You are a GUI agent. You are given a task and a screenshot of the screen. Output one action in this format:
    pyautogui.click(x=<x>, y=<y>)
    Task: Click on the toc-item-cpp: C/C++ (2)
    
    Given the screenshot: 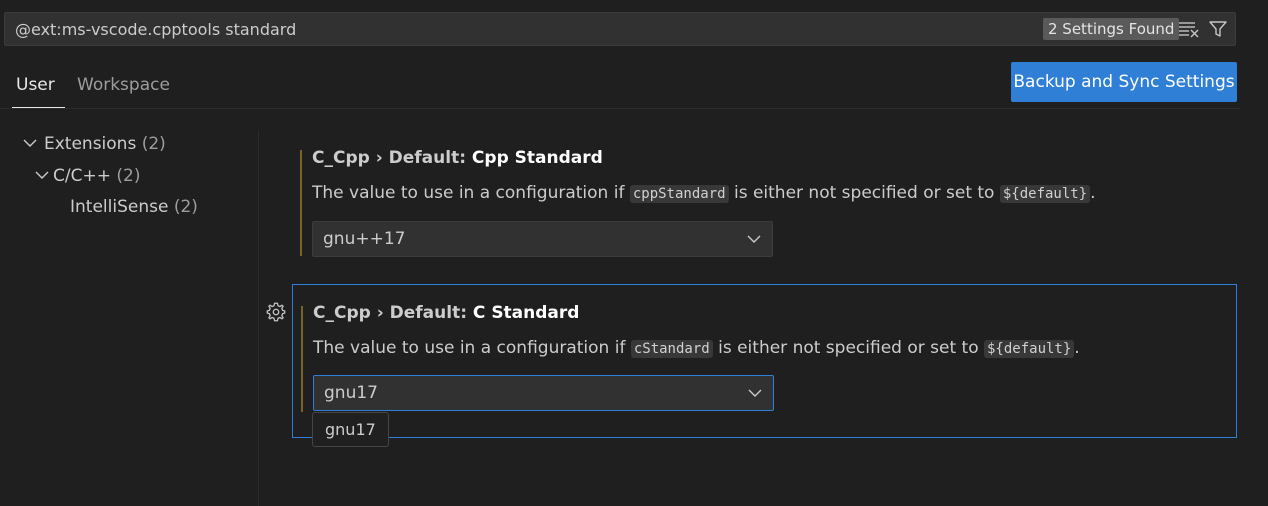 What is the action you would take?
    pyautogui.click(x=87, y=176)
    